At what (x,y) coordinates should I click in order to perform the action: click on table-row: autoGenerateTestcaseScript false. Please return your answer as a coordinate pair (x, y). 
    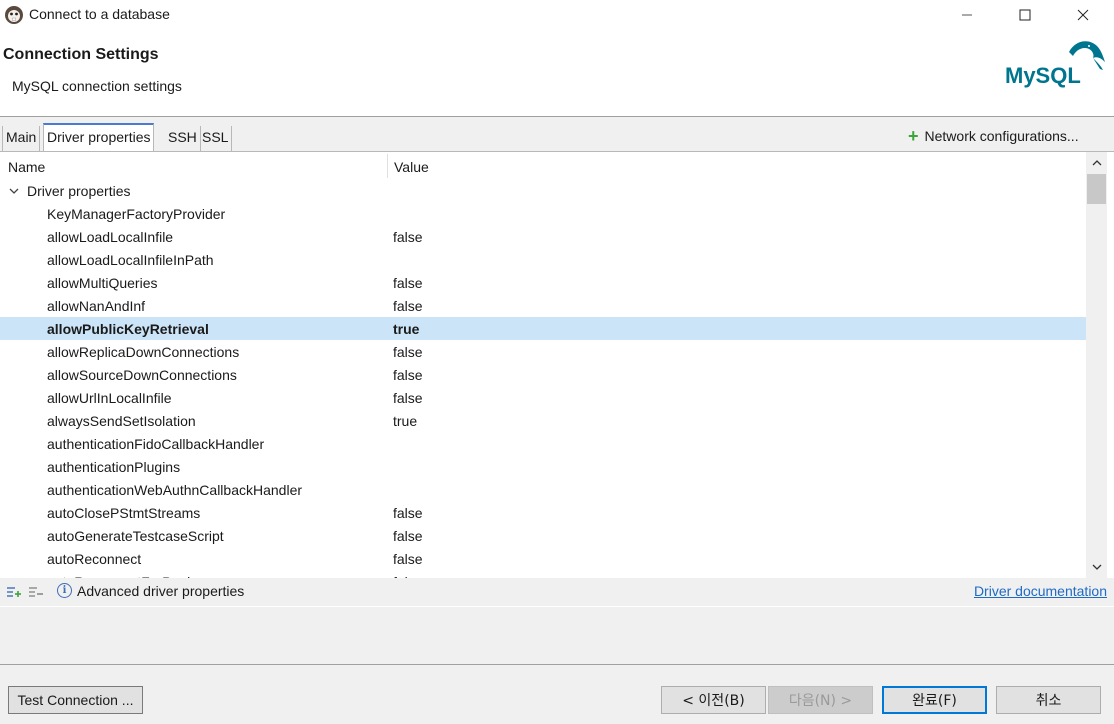
    Looking at the image, I should click on (543, 535).